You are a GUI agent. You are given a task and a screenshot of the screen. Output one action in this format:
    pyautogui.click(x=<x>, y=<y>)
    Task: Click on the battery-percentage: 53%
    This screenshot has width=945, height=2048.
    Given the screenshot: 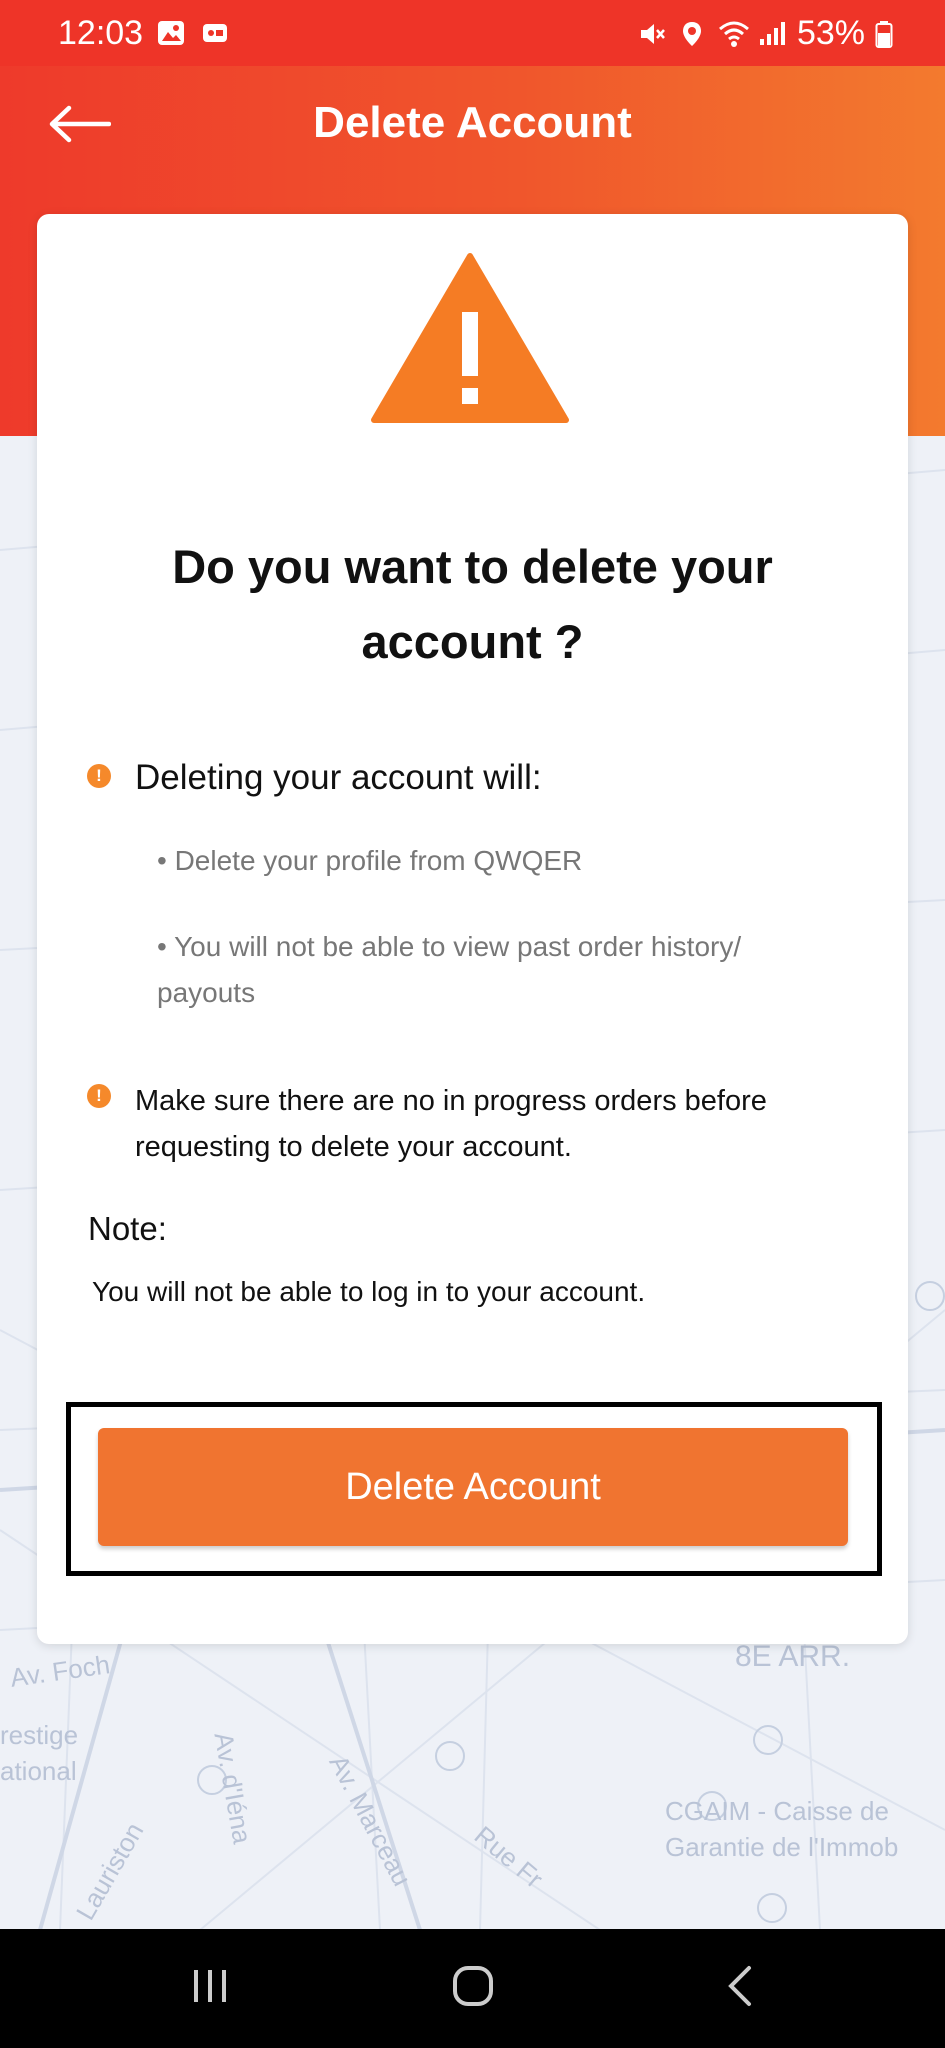 What is the action you would take?
    pyautogui.click(x=830, y=33)
    